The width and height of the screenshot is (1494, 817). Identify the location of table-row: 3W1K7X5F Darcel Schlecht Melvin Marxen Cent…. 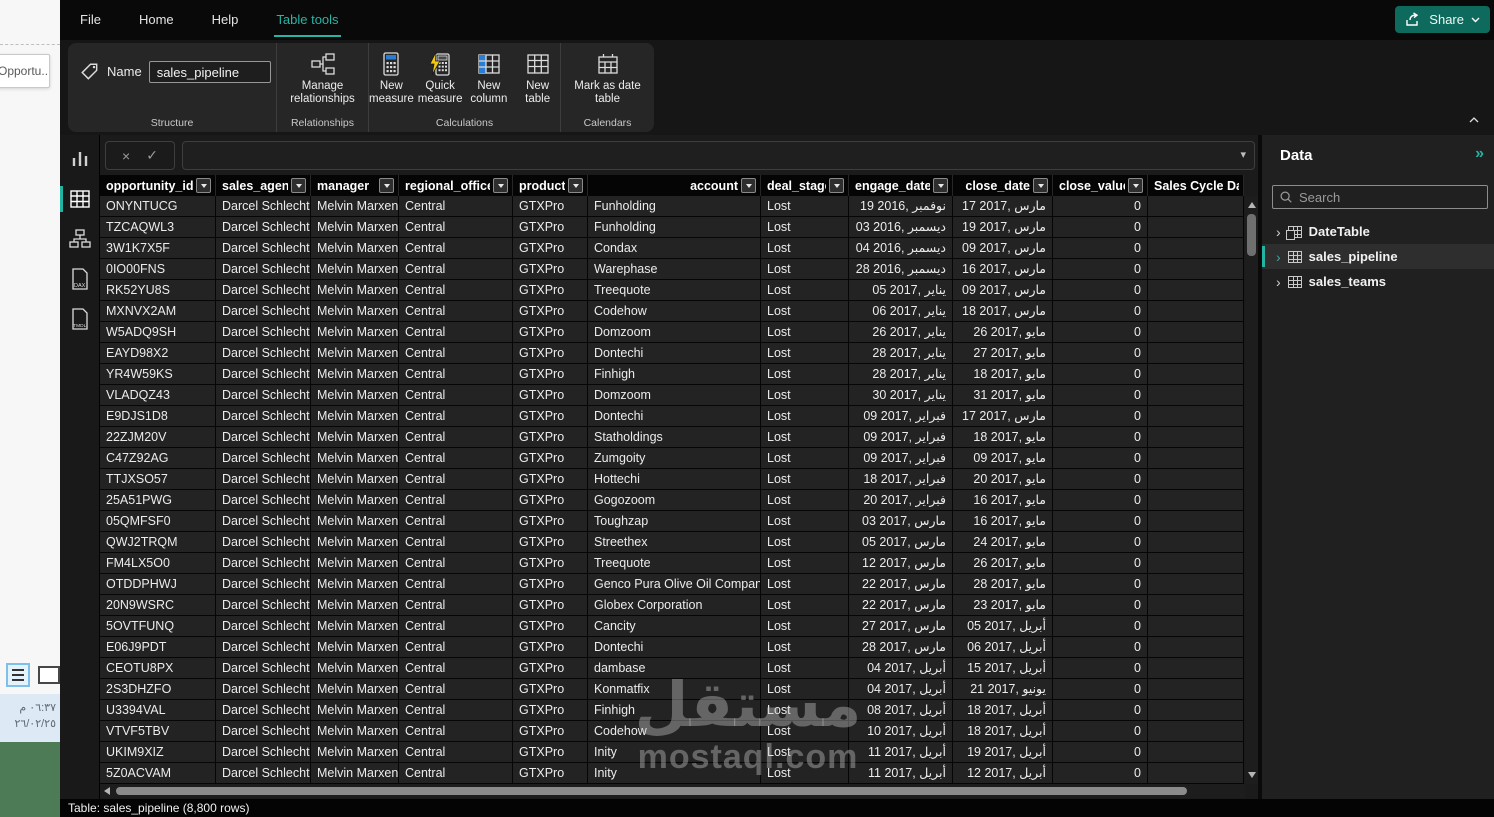
(672, 248).